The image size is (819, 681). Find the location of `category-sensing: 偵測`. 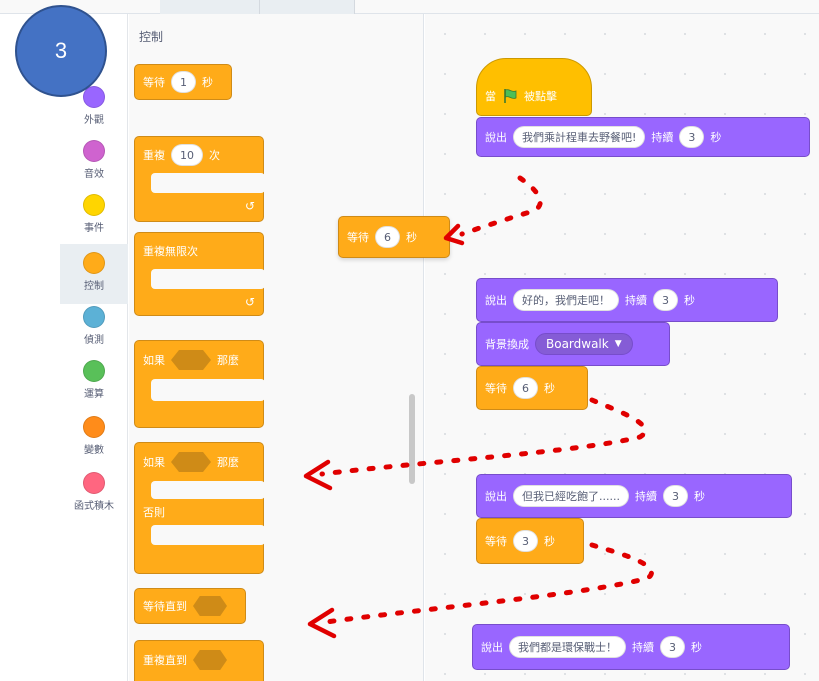

category-sensing: 偵測 is located at coordinates (94, 333).